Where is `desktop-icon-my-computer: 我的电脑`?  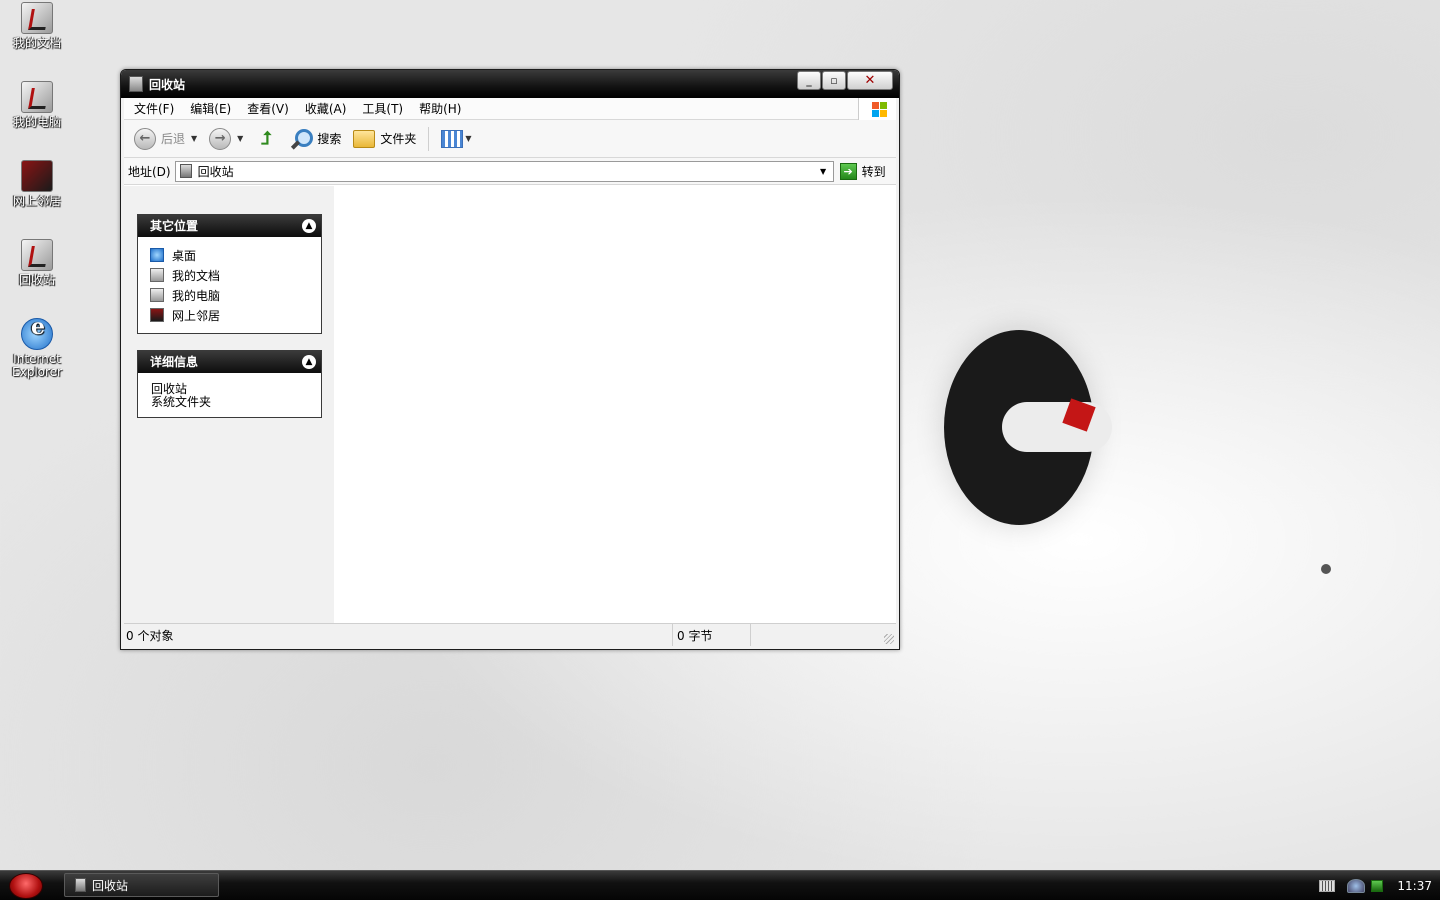
desktop-icon-my-computer: 我的电脑 is located at coordinates (37, 105).